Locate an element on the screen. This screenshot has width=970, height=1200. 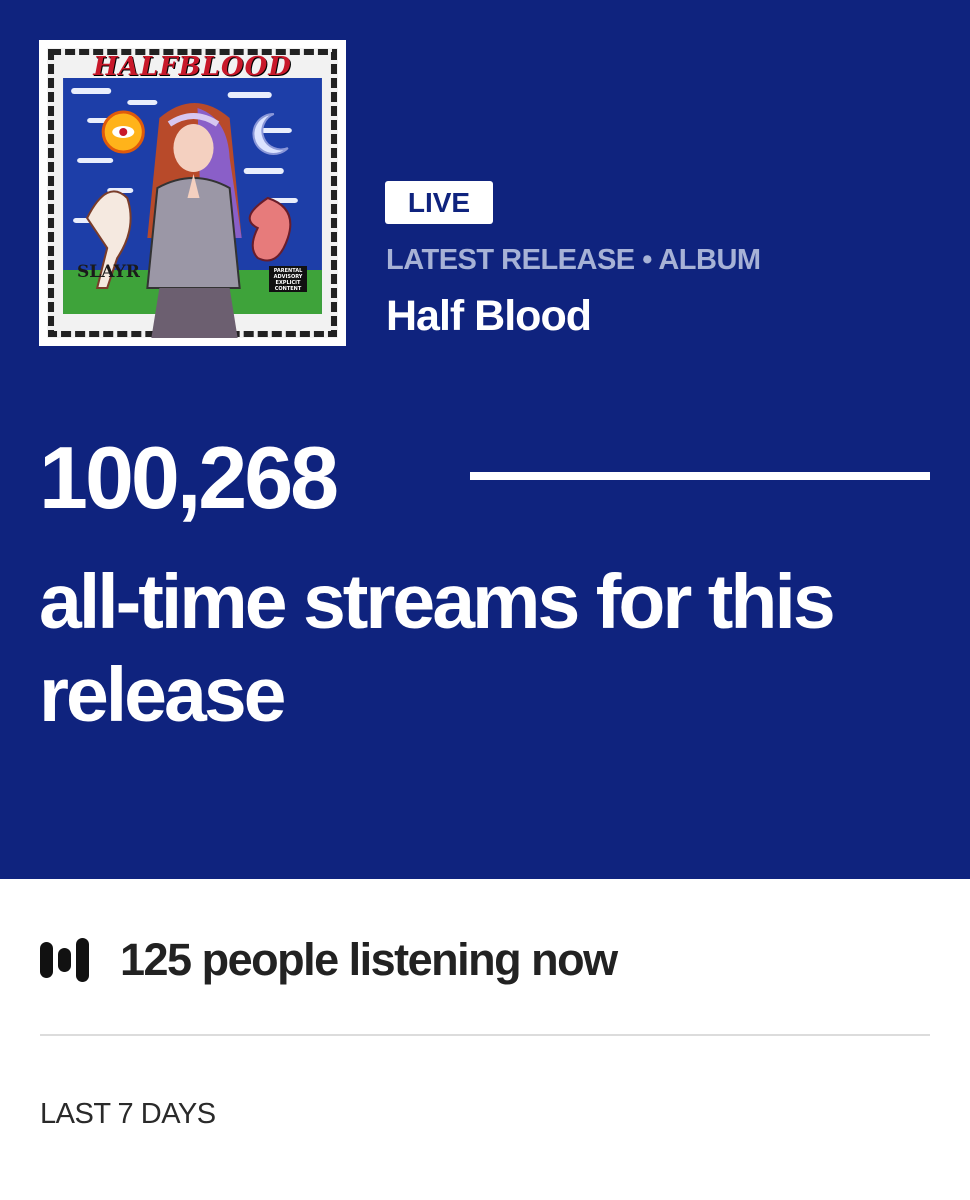
cover-artist-signature: SLAYR is located at coordinates (108, 272).